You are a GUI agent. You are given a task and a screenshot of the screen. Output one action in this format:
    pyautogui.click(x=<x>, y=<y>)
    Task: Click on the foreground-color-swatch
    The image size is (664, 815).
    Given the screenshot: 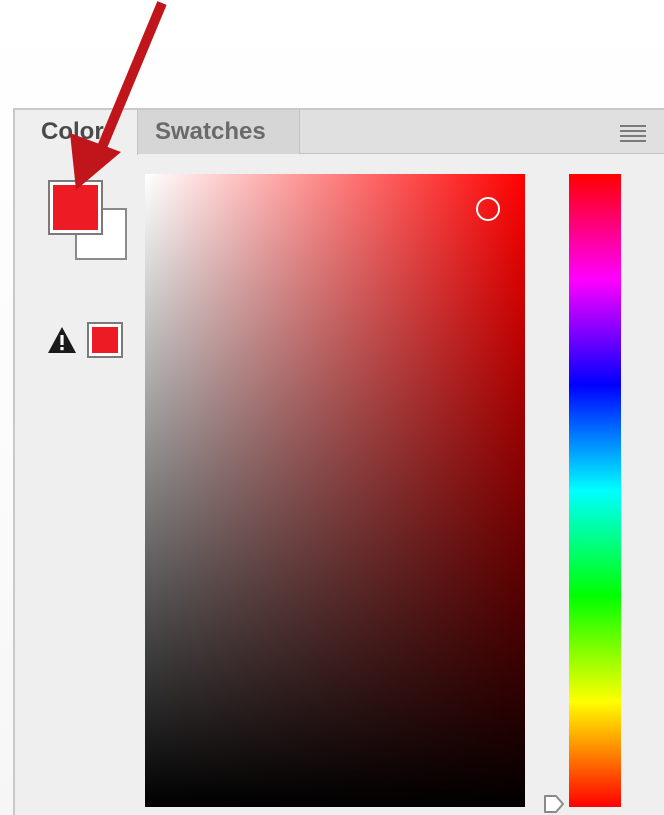 What is the action you would take?
    pyautogui.click(x=75, y=207)
    